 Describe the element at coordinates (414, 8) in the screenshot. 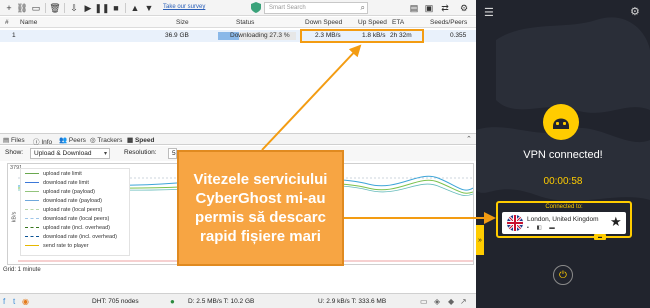

I see `chat-icon: ▤` at that location.